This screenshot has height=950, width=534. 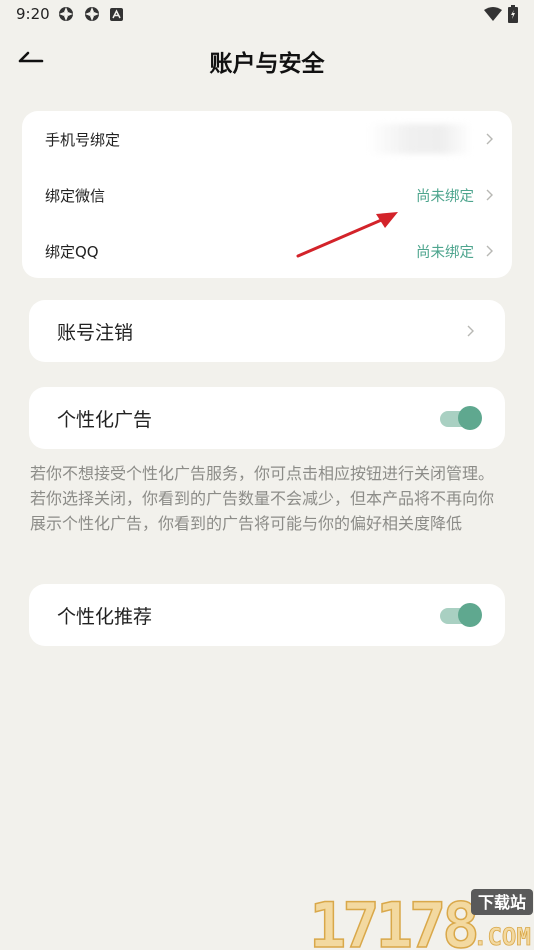 What do you see at coordinates (105, 616) in the screenshot?
I see `personalized-recommend-label: 个性化推荐` at bounding box center [105, 616].